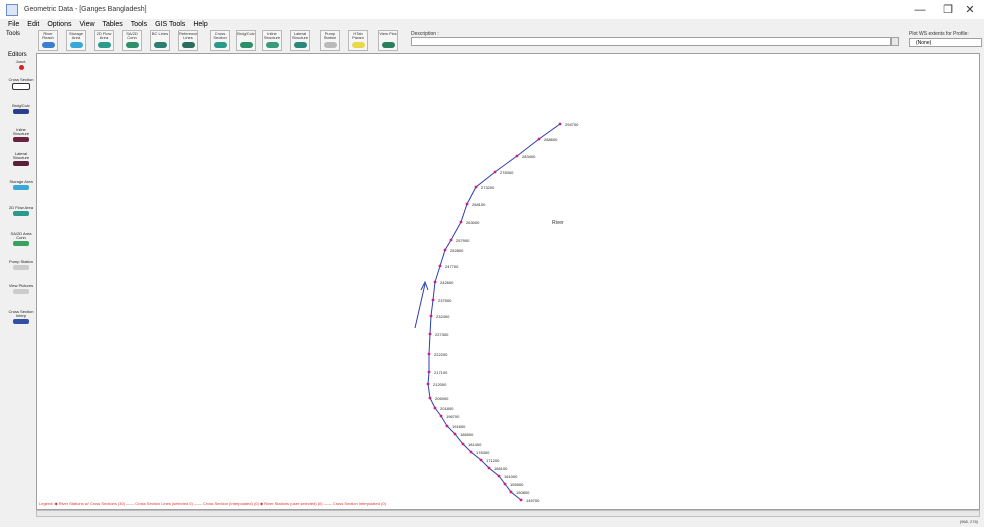  I want to click on inline-structure-button: Inline Structure, so click(272, 40).